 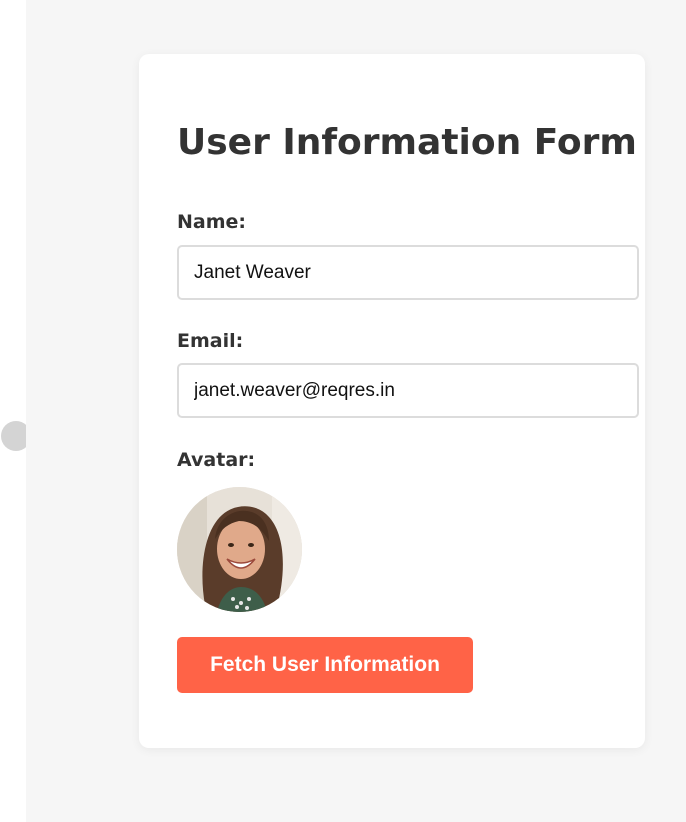 I want to click on avatar-photo-icon, so click(x=239, y=549).